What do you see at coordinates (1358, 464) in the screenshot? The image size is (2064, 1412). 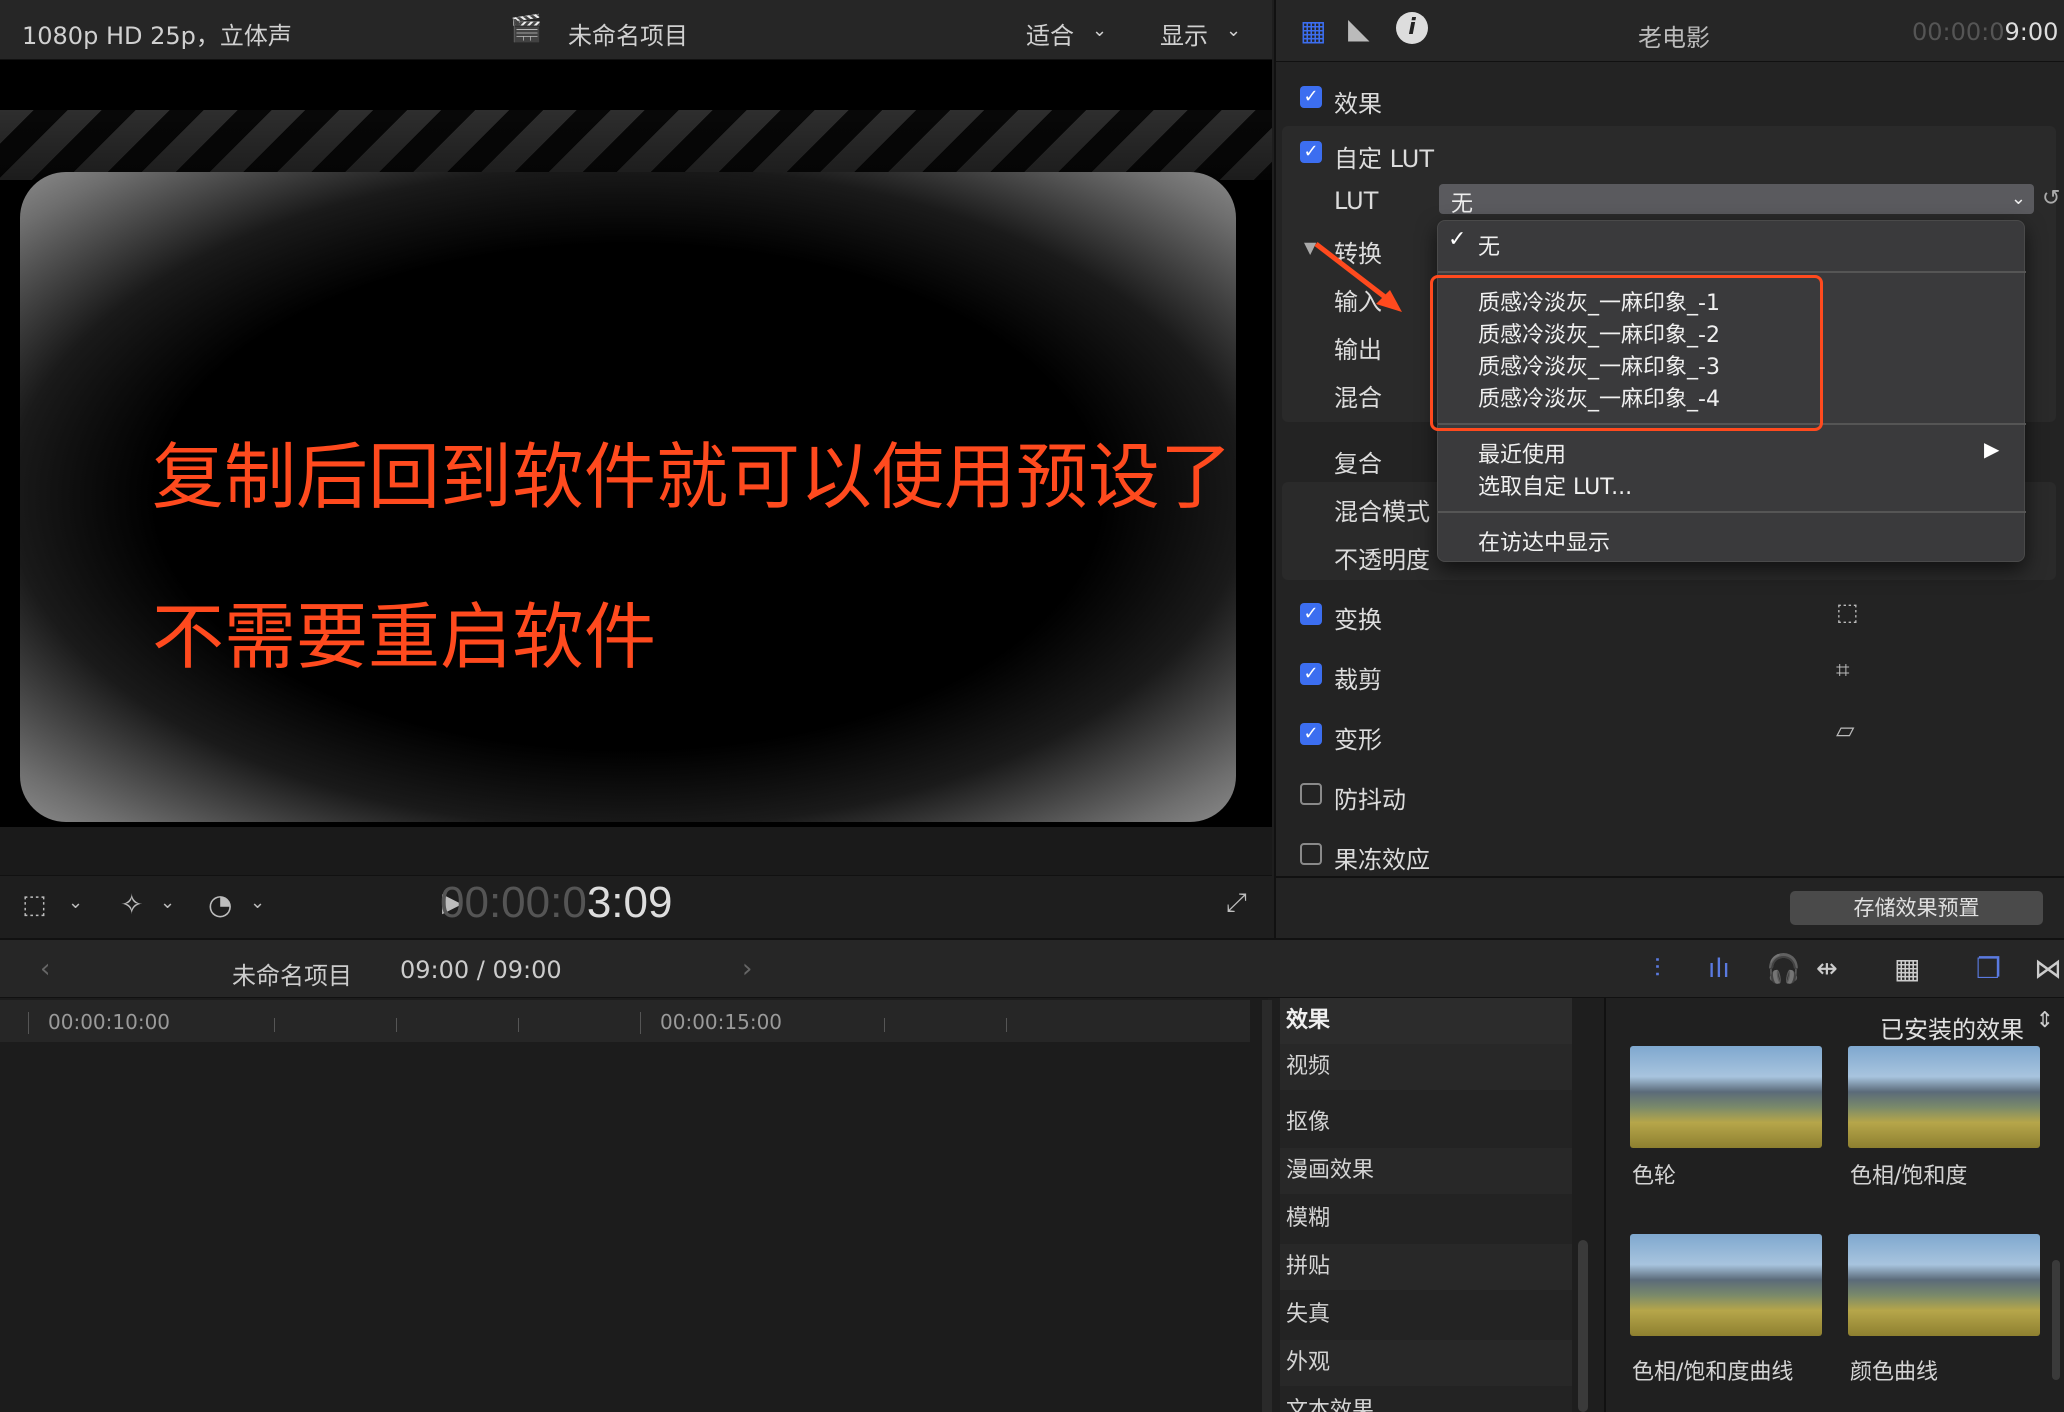 I see `composite-label: 复合` at bounding box center [1358, 464].